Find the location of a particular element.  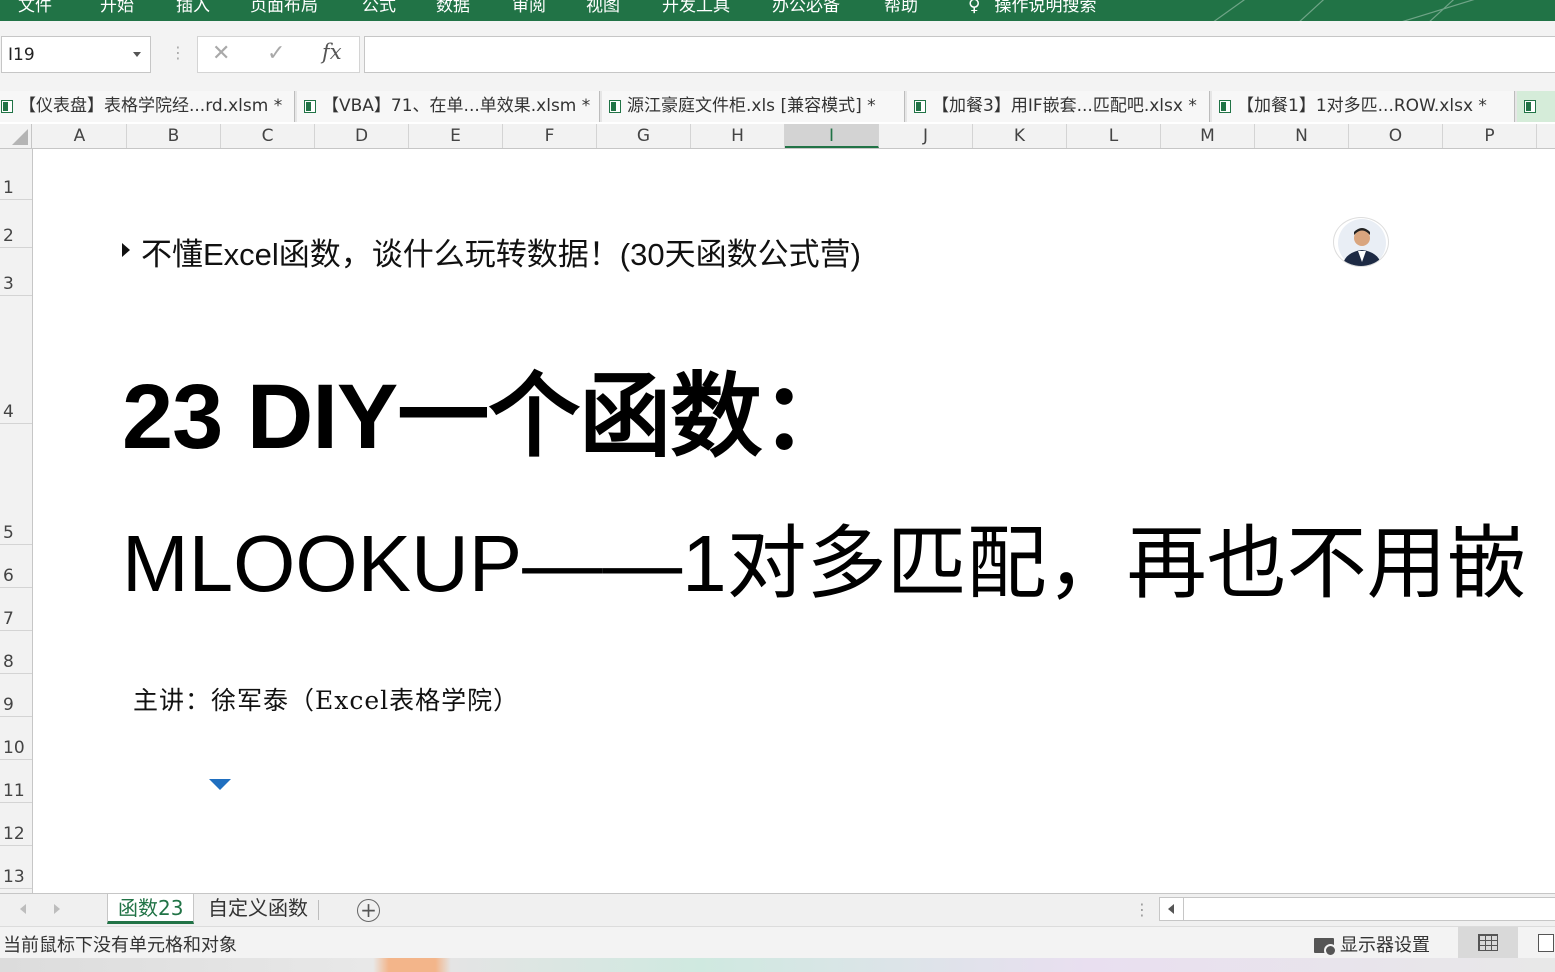

presenter-avatar is located at coordinates (1361, 242).